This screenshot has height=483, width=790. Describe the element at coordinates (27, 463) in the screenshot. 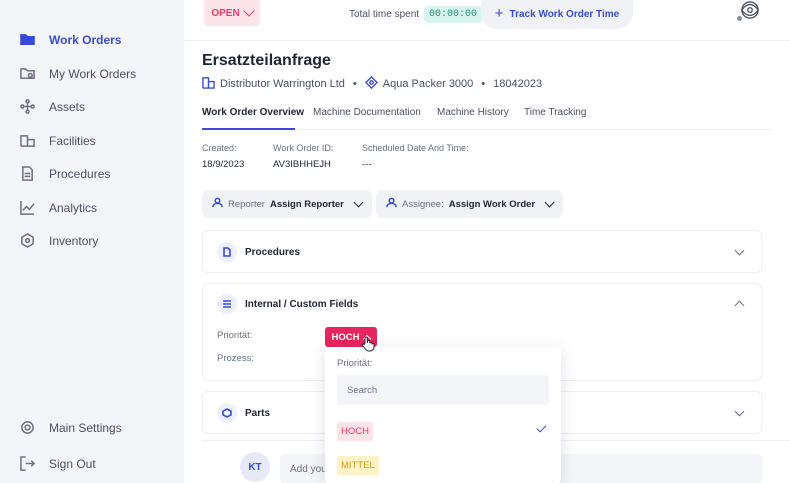

I see `sign-out-icon` at that location.